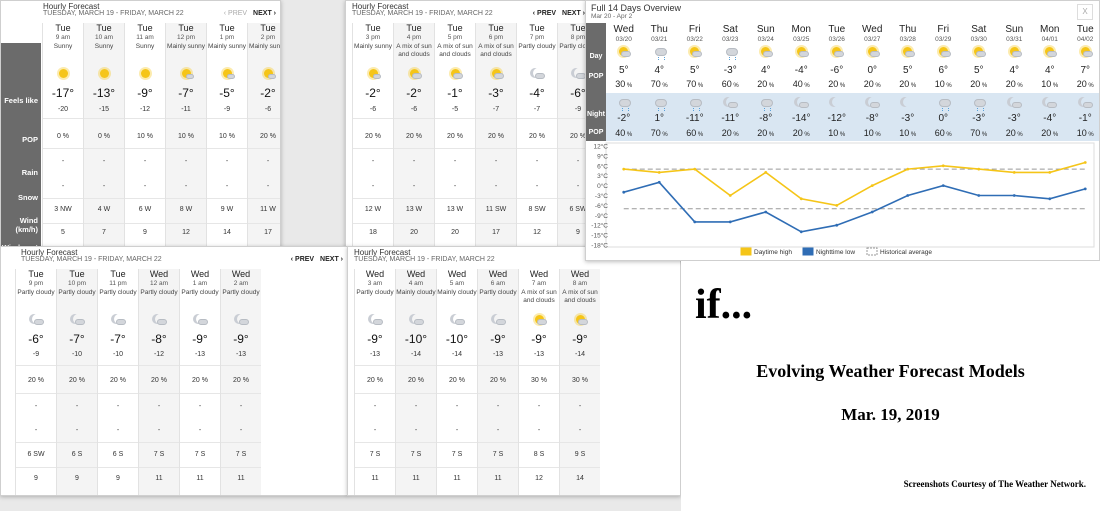 The height and width of the screenshot is (511, 1100). What do you see at coordinates (730, 84) in the screenshot?
I see `overview-day-pop: 60 %` at bounding box center [730, 84].